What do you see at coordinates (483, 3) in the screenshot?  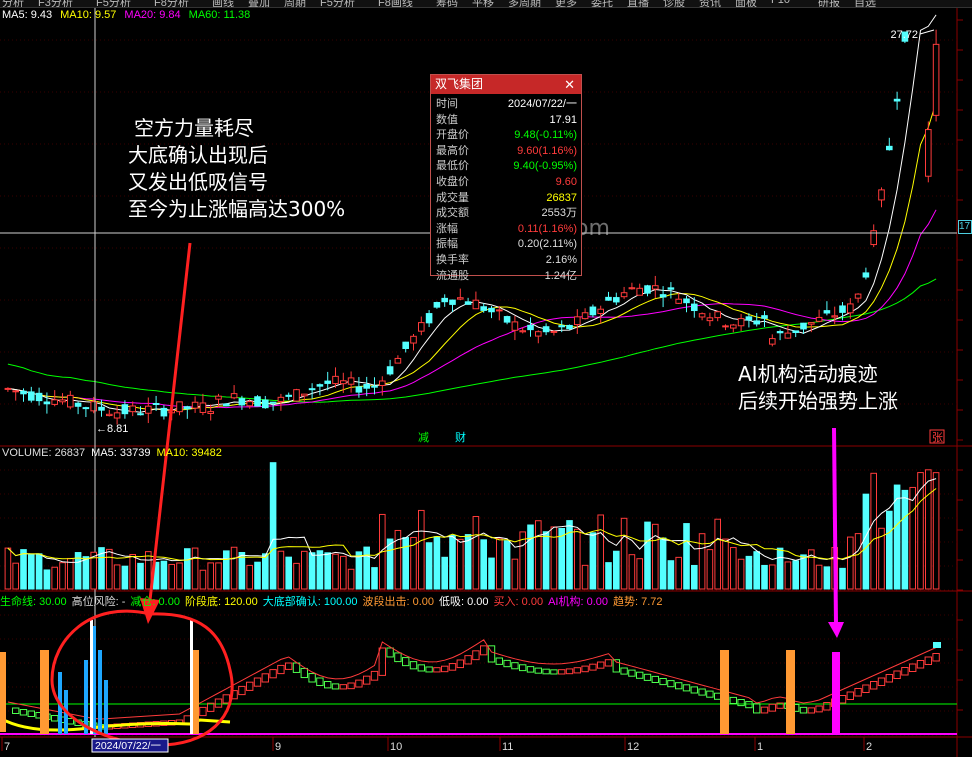 I see `toolbar-tab: 平移` at bounding box center [483, 3].